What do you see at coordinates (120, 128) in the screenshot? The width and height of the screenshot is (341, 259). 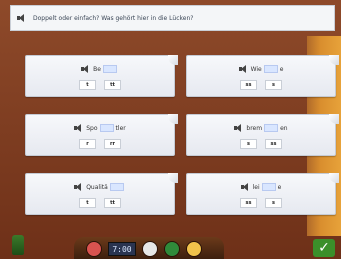 I see `word-suffix: tler` at bounding box center [120, 128].